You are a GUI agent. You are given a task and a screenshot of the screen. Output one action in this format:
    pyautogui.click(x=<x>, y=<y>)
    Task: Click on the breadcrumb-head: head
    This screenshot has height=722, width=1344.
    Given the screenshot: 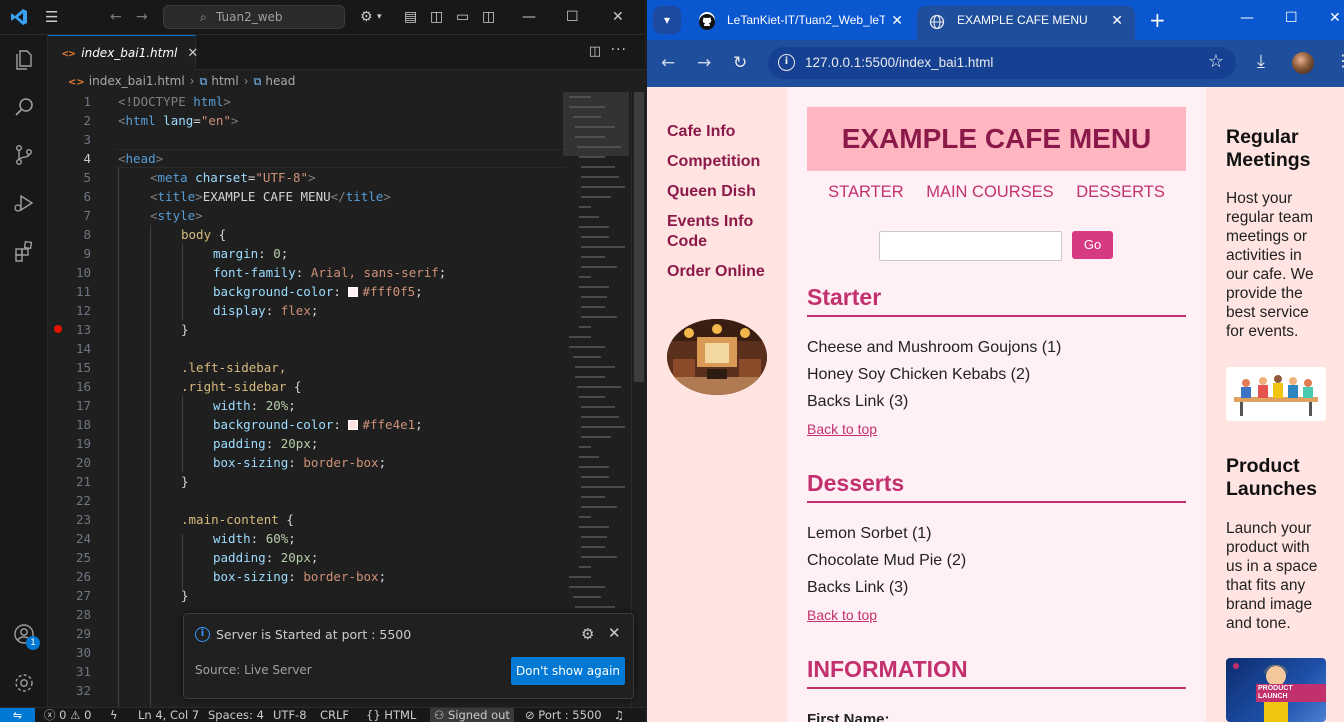 What is the action you would take?
    pyautogui.click(x=280, y=81)
    